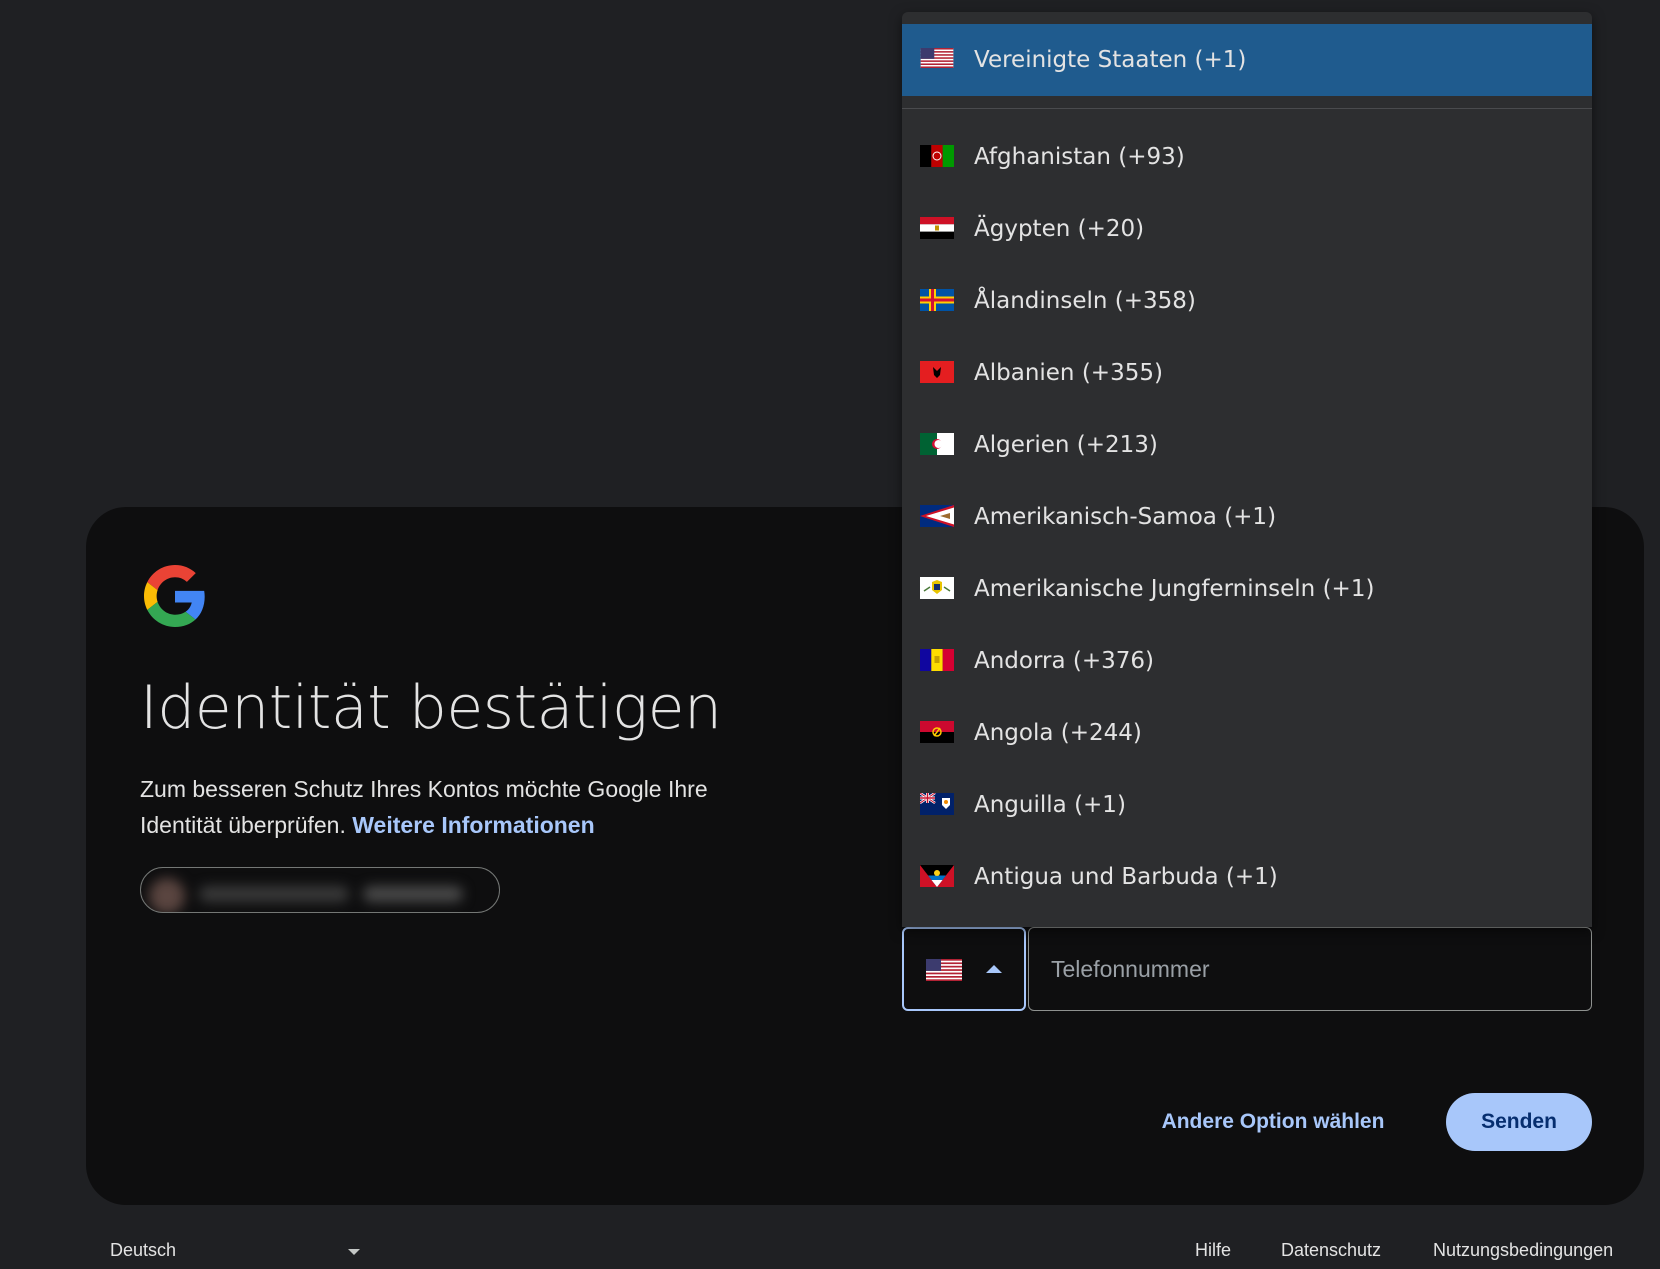 The height and width of the screenshot is (1269, 1660). What do you see at coordinates (1110, 60) in the screenshot?
I see `country-label: Vereinigte Staaten (+1)` at bounding box center [1110, 60].